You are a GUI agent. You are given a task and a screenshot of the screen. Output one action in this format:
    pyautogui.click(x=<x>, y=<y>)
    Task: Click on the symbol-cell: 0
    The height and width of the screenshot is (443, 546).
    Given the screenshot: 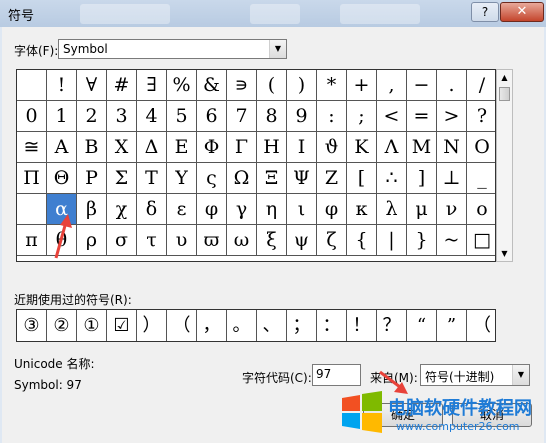 What is the action you would take?
    pyautogui.click(x=32, y=116)
    